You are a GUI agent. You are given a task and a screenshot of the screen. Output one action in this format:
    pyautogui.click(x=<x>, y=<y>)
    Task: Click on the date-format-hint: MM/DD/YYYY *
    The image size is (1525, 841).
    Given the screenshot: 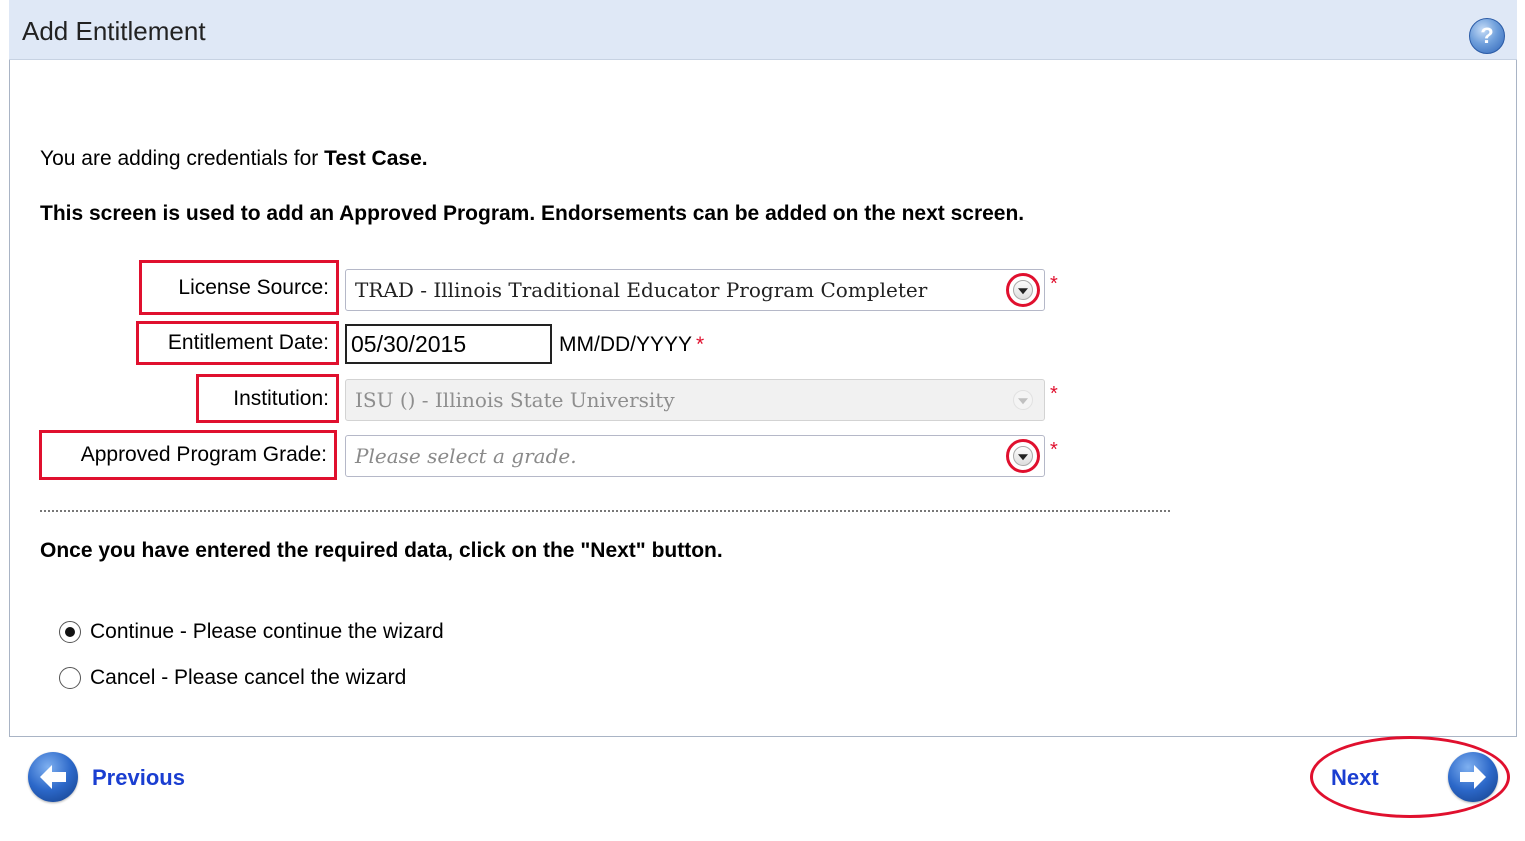 What is the action you would take?
    pyautogui.click(x=631, y=345)
    